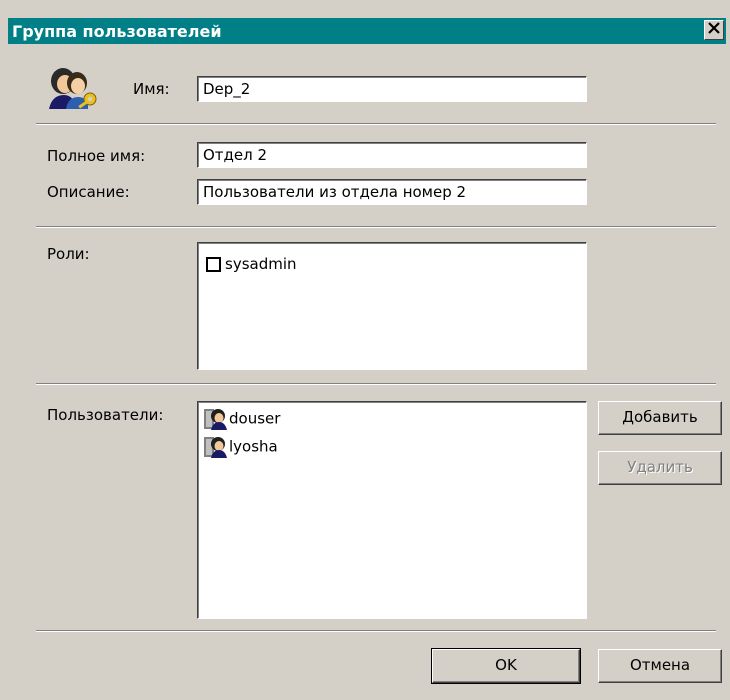 Image resolution: width=730 pixels, height=700 pixels. I want to click on roles-label: Роли:, so click(68, 254).